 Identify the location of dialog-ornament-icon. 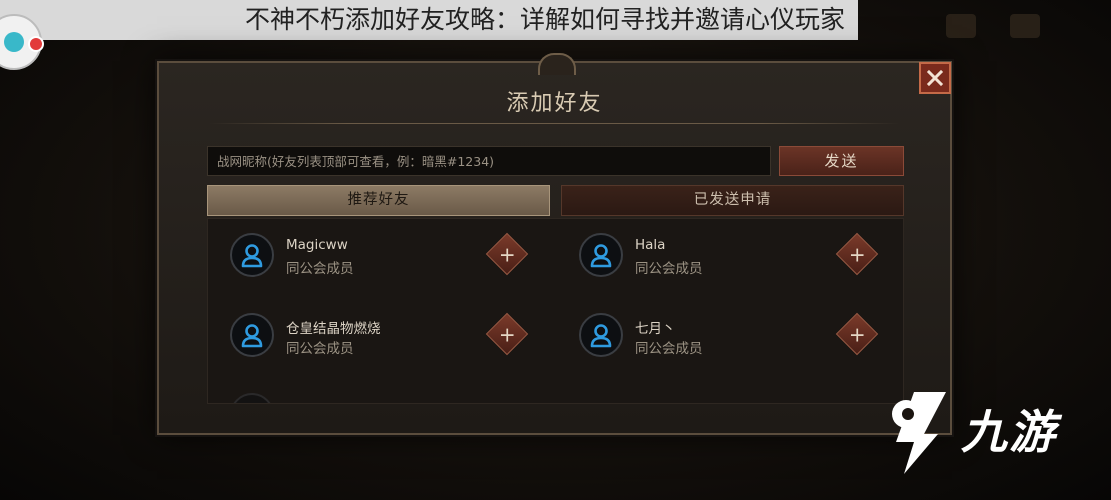
(556, 64).